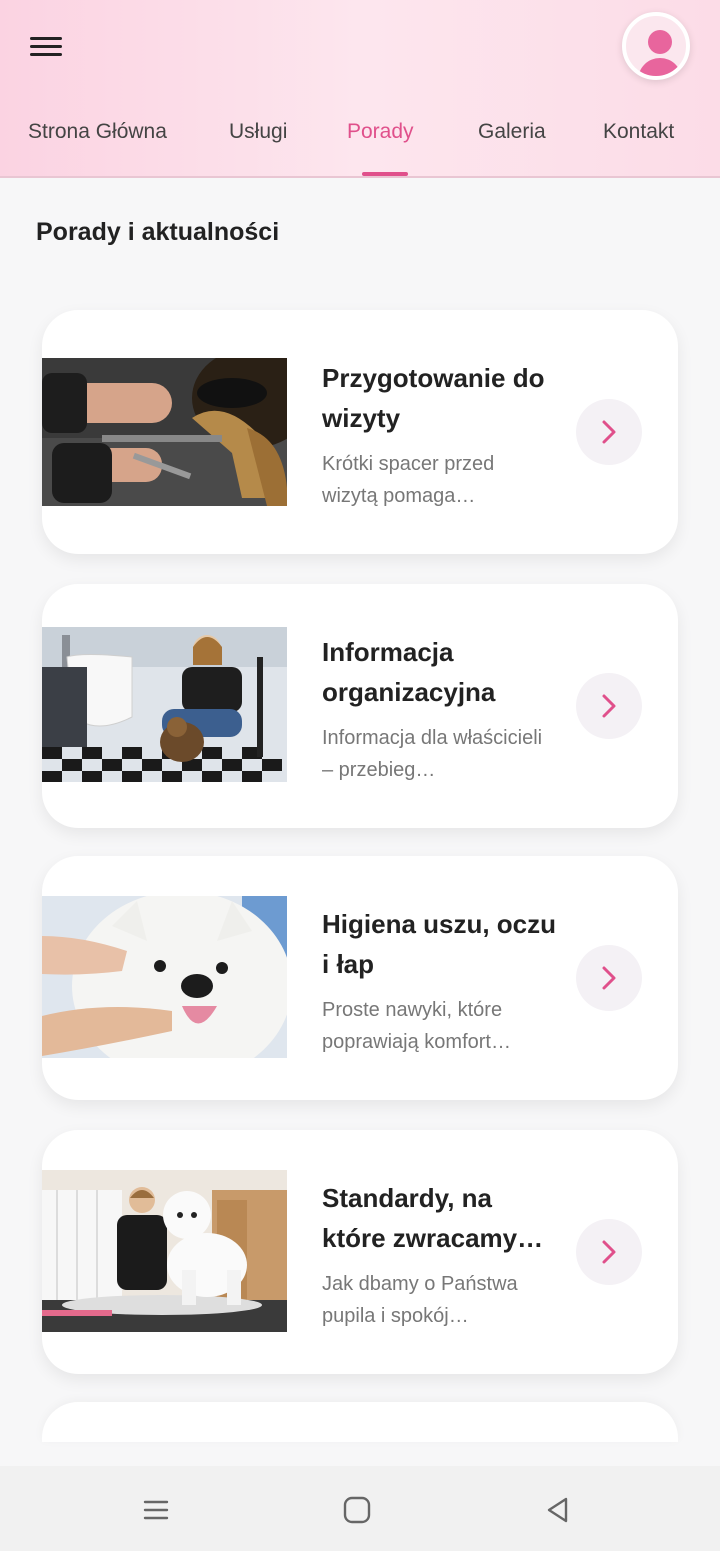 Image resolution: width=720 pixels, height=1551 pixels. I want to click on system-home-icon, so click(357, 1510).